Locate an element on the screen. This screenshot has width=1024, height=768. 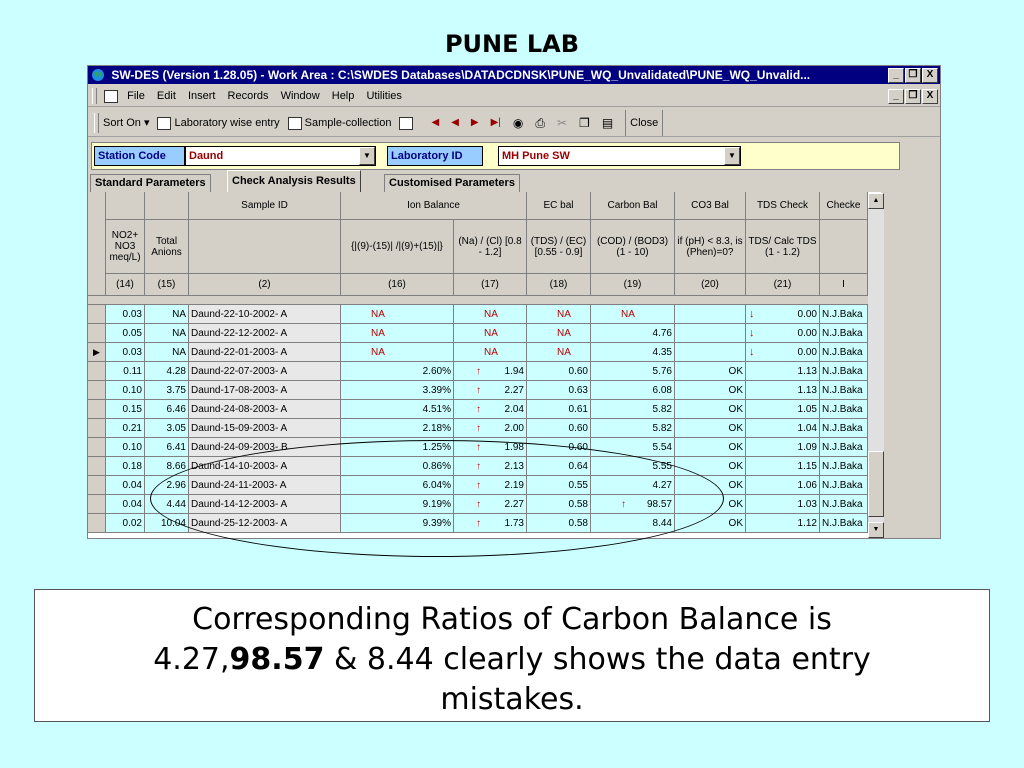
ec-bal-cell: 0.64 is located at coordinates (559, 466).